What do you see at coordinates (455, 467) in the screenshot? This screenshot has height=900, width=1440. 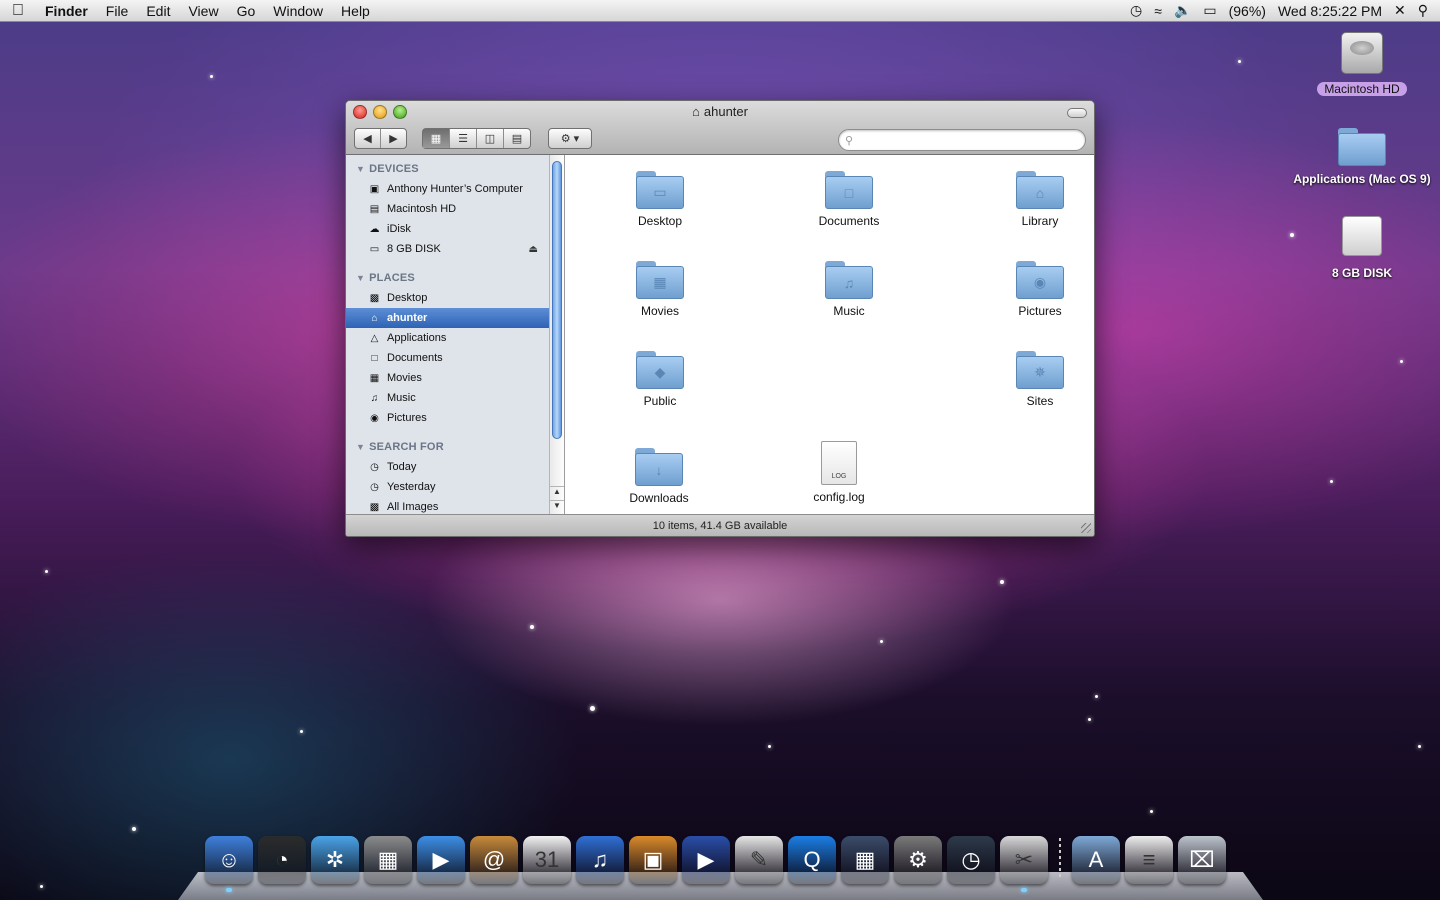 I see `sidebar-item-today: ◷ Today` at bounding box center [455, 467].